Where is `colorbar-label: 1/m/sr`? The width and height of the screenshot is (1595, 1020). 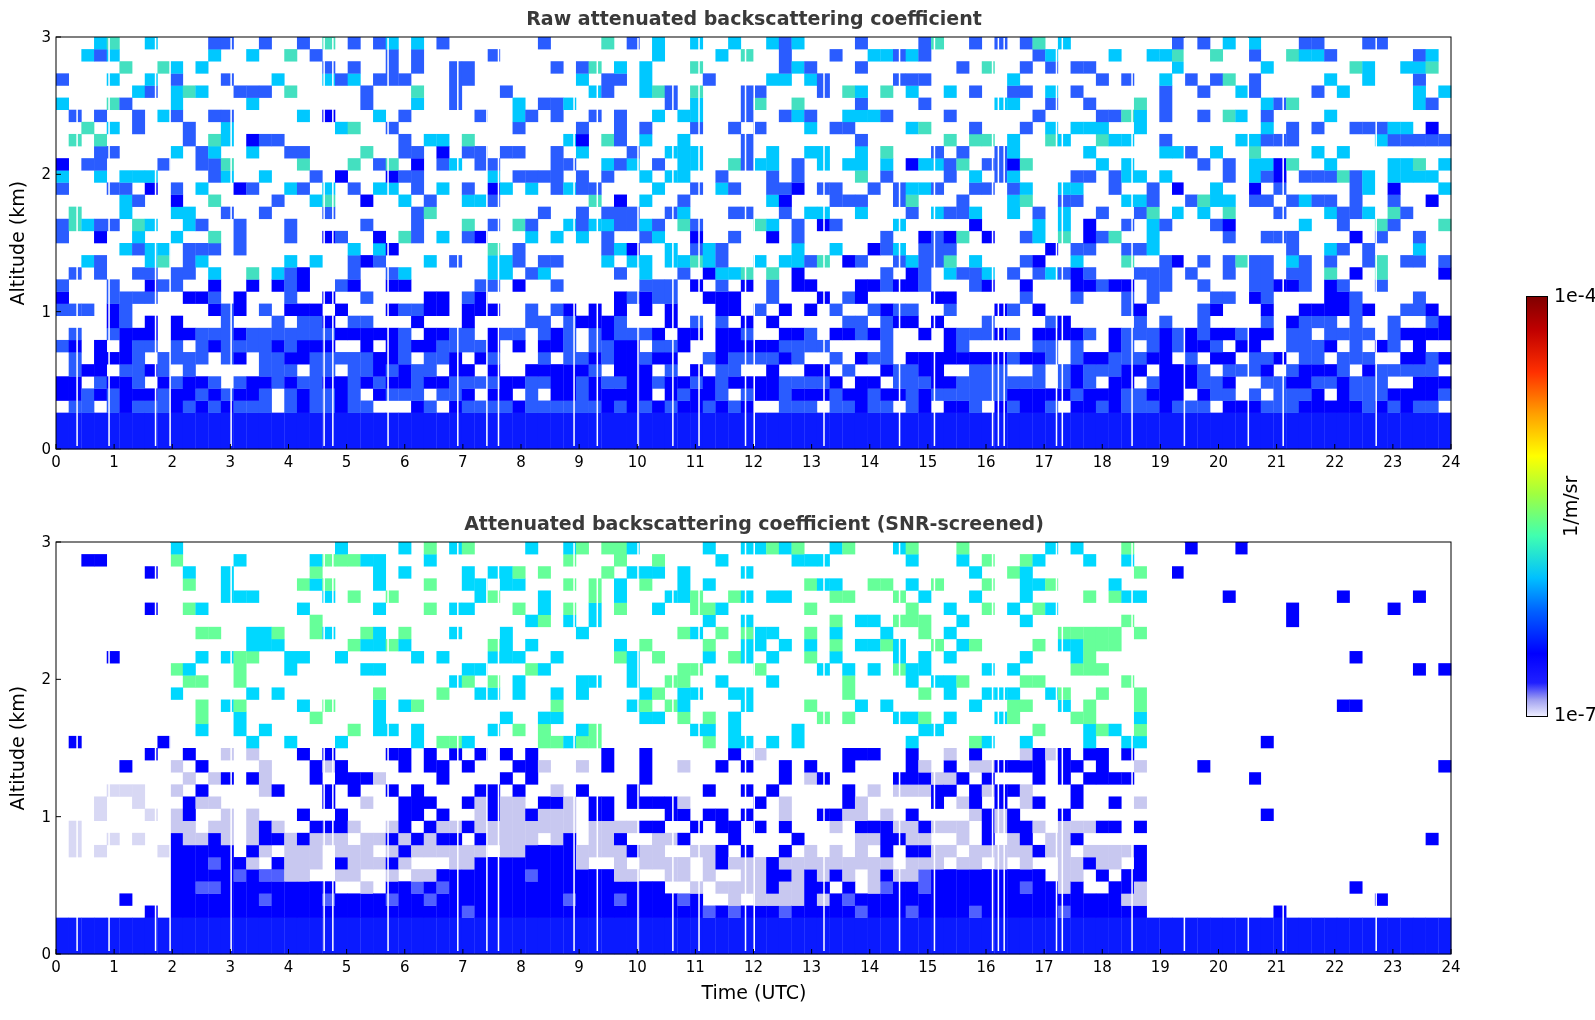 colorbar-label: 1/m/sr is located at coordinates (1570, 506).